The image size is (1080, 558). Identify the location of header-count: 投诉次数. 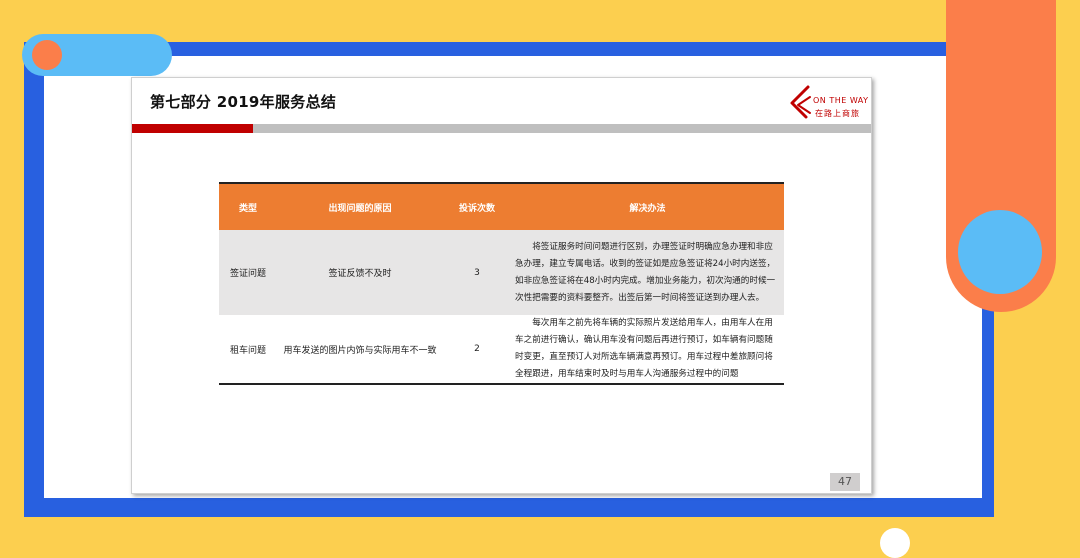
(477, 206).